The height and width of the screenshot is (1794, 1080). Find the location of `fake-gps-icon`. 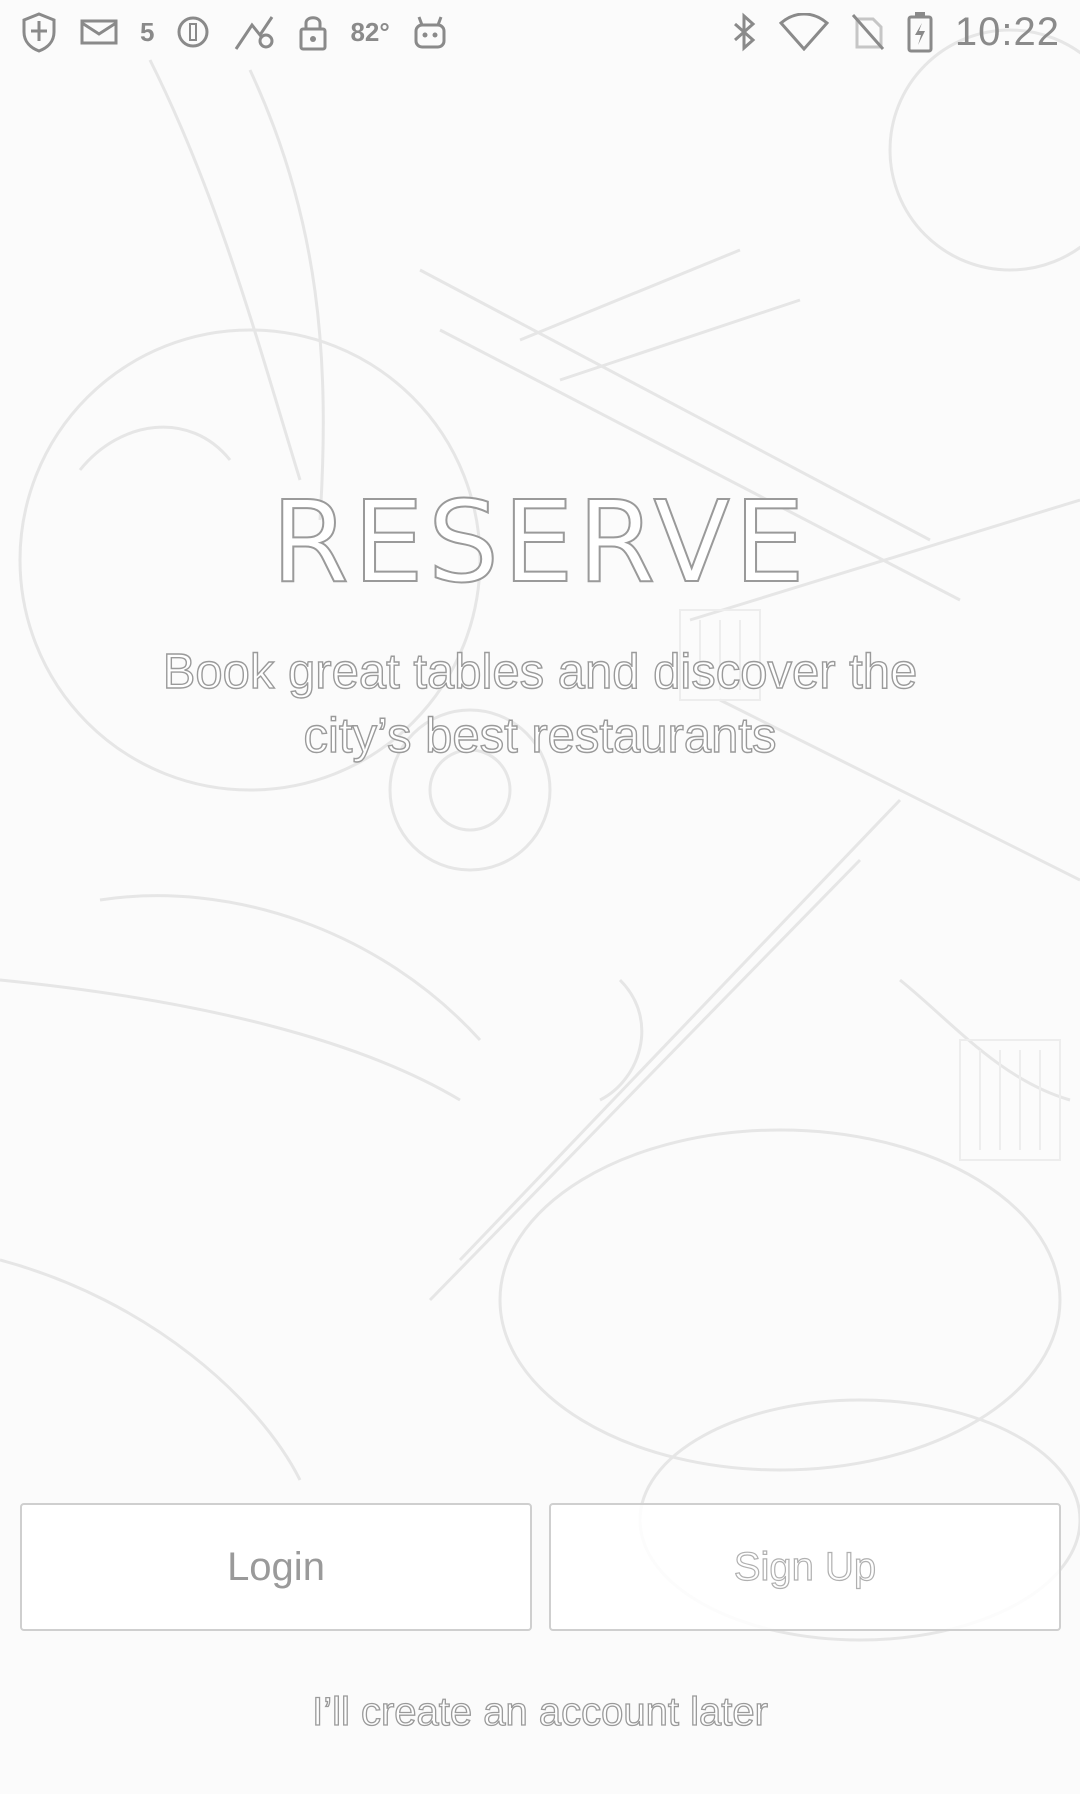

fake-gps-icon is located at coordinates (254, 32).